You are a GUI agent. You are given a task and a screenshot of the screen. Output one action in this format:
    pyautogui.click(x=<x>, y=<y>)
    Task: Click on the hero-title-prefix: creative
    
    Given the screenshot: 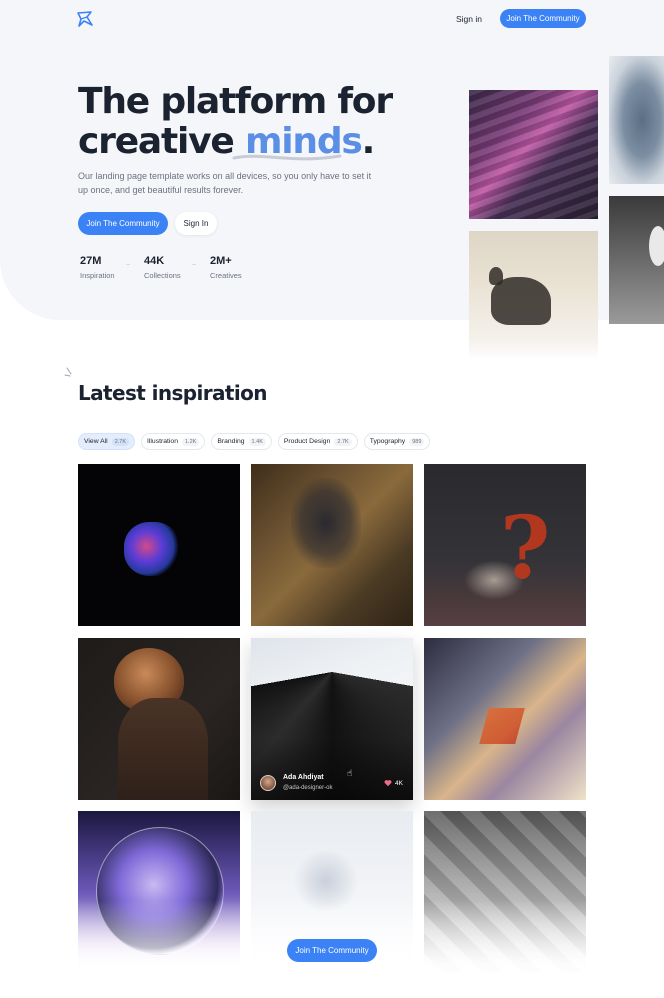 What is the action you would take?
    pyautogui.click(x=161, y=141)
    